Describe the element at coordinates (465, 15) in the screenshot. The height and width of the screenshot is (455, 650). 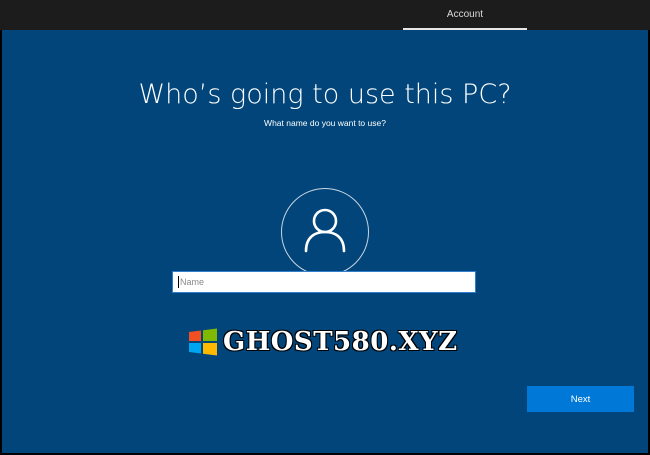
I see `tab-account: Account` at that location.